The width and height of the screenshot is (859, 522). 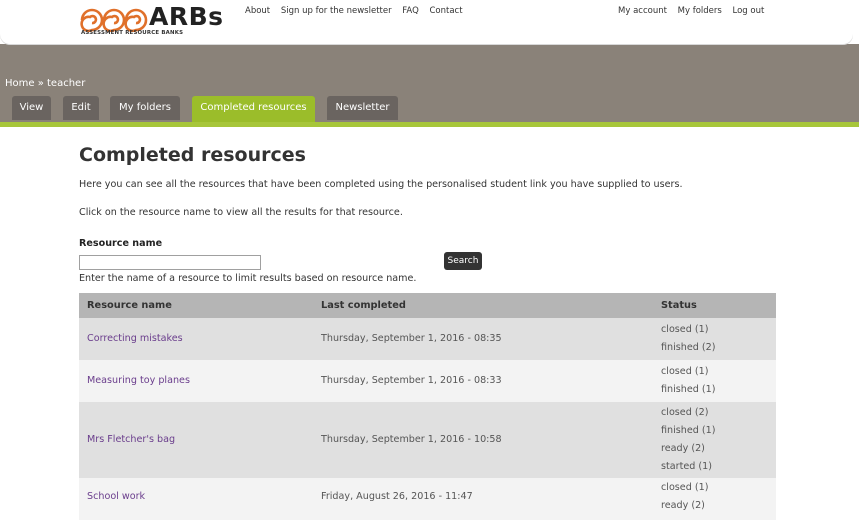 What do you see at coordinates (135, 338) in the screenshot?
I see `resource-link: Correcting mistakes` at bounding box center [135, 338].